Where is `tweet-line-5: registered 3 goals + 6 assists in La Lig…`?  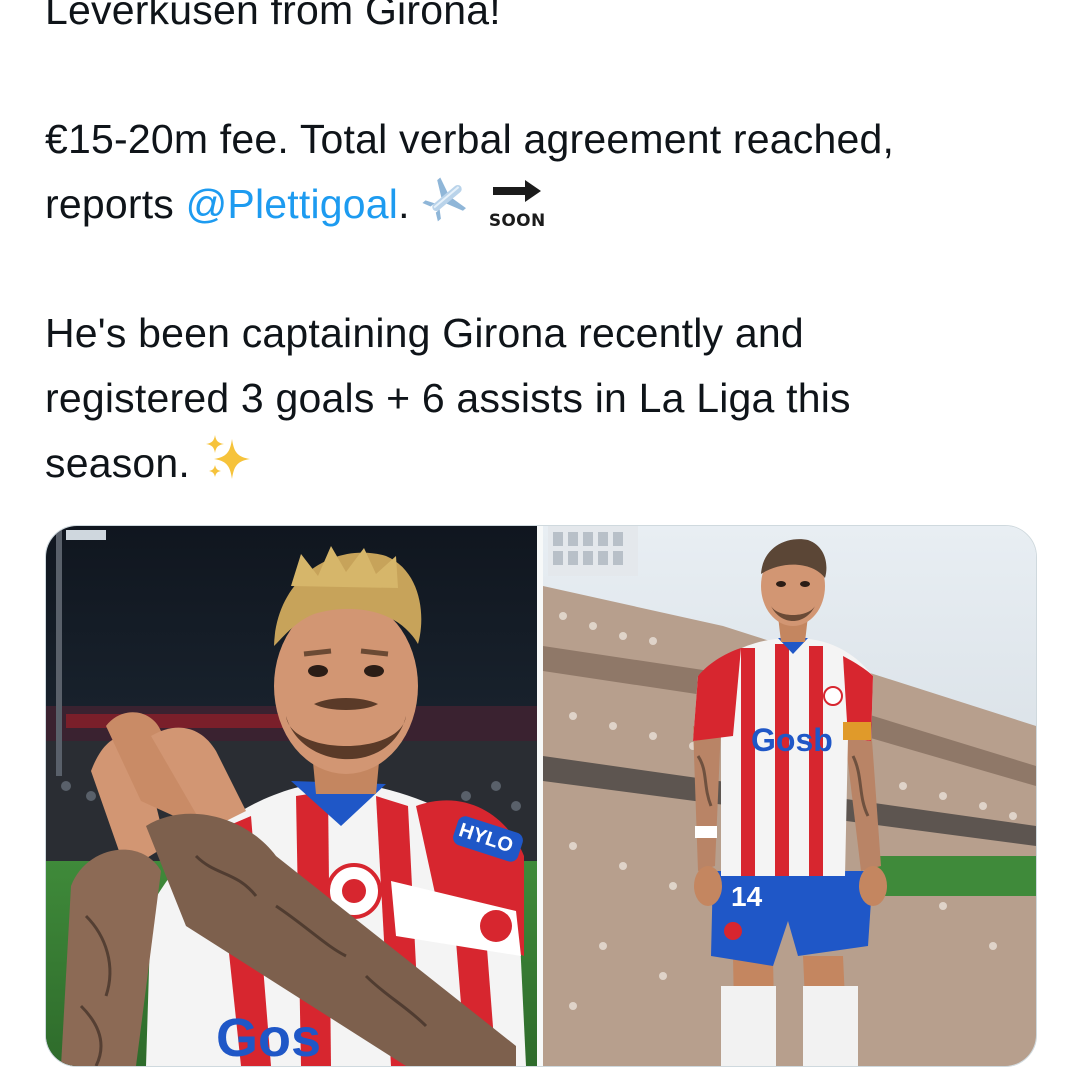
tweet-line-5: registered 3 goals + 6 assists in La Lig… is located at coordinates (448, 398).